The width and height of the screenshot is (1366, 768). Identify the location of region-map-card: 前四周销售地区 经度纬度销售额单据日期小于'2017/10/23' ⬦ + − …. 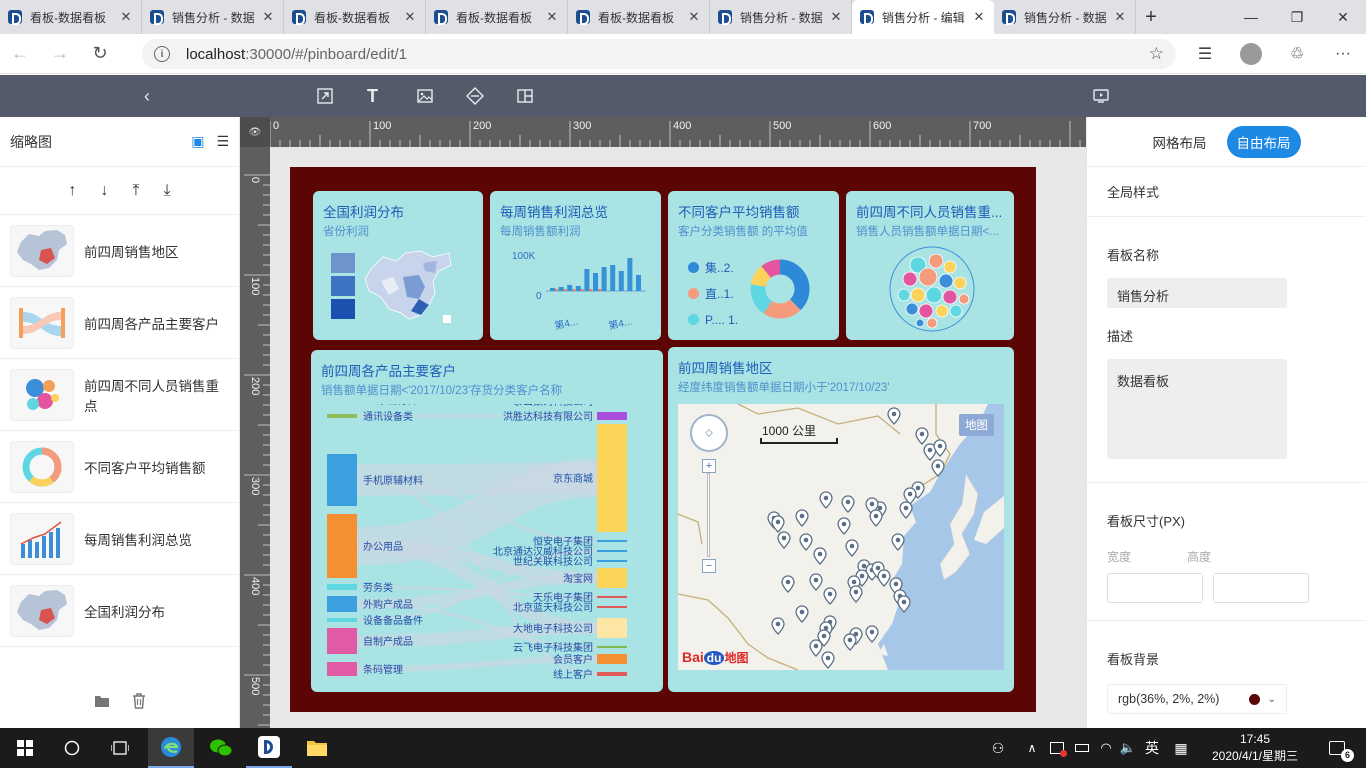
(841, 519).